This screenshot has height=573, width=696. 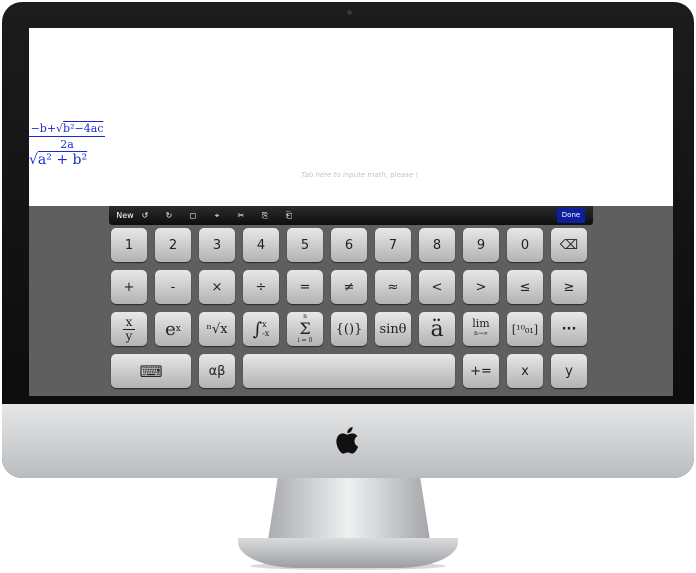 What do you see at coordinates (58, 160) in the screenshot?
I see `hypotenuse-formula: √a² + b²` at bounding box center [58, 160].